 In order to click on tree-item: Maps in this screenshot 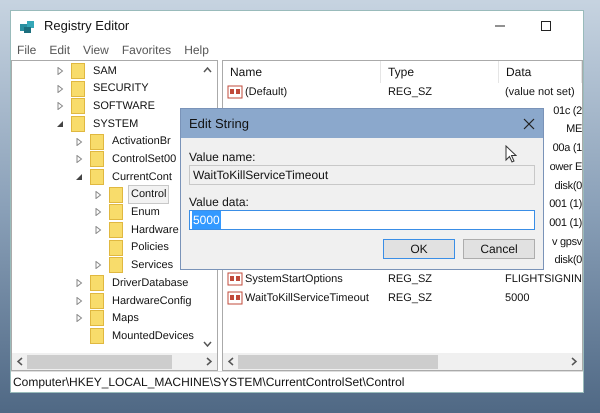, I will do `click(125, 318)`.